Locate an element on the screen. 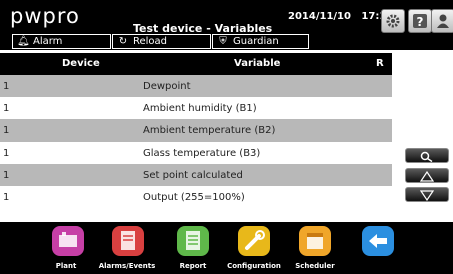  user-button is located at coordinates (442, 21).